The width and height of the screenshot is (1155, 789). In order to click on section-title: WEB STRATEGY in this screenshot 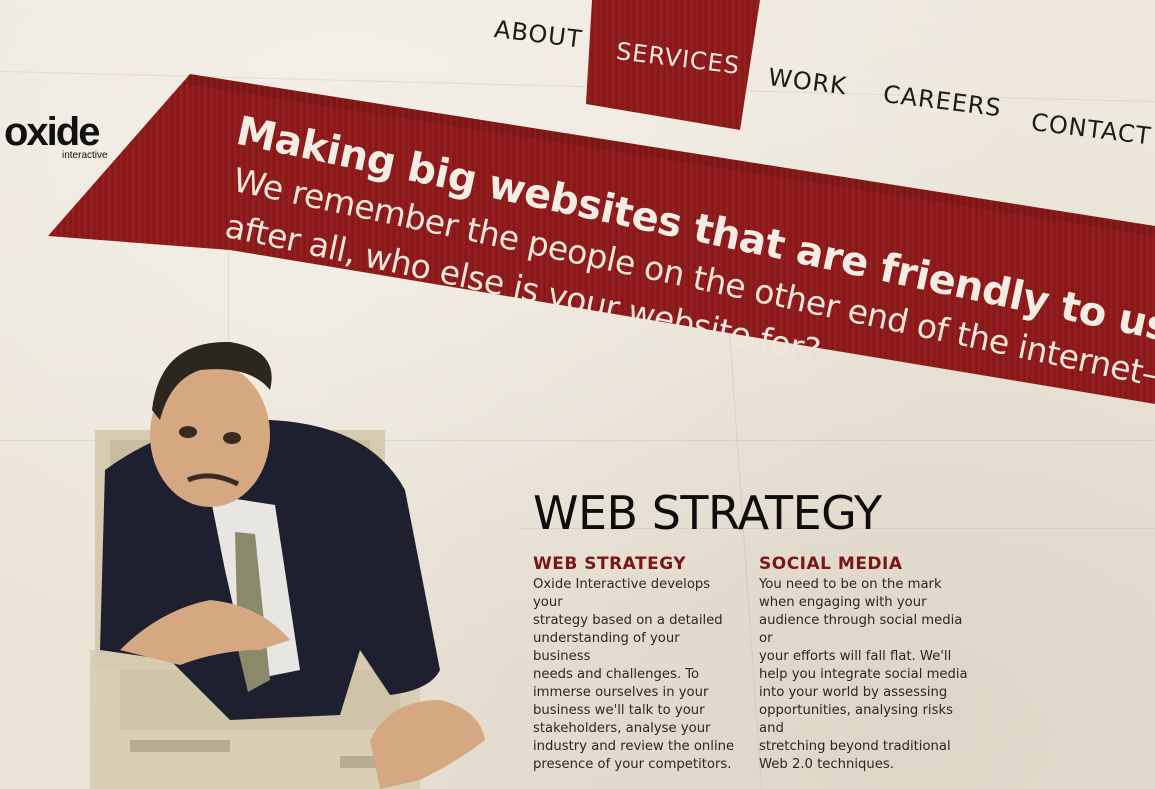, I will do `click(707, 513)`.